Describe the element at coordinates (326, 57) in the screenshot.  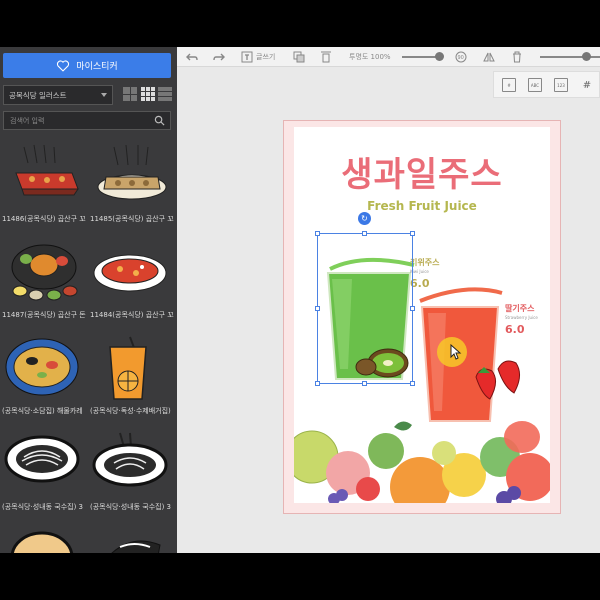
I see `align-icon` at that location.